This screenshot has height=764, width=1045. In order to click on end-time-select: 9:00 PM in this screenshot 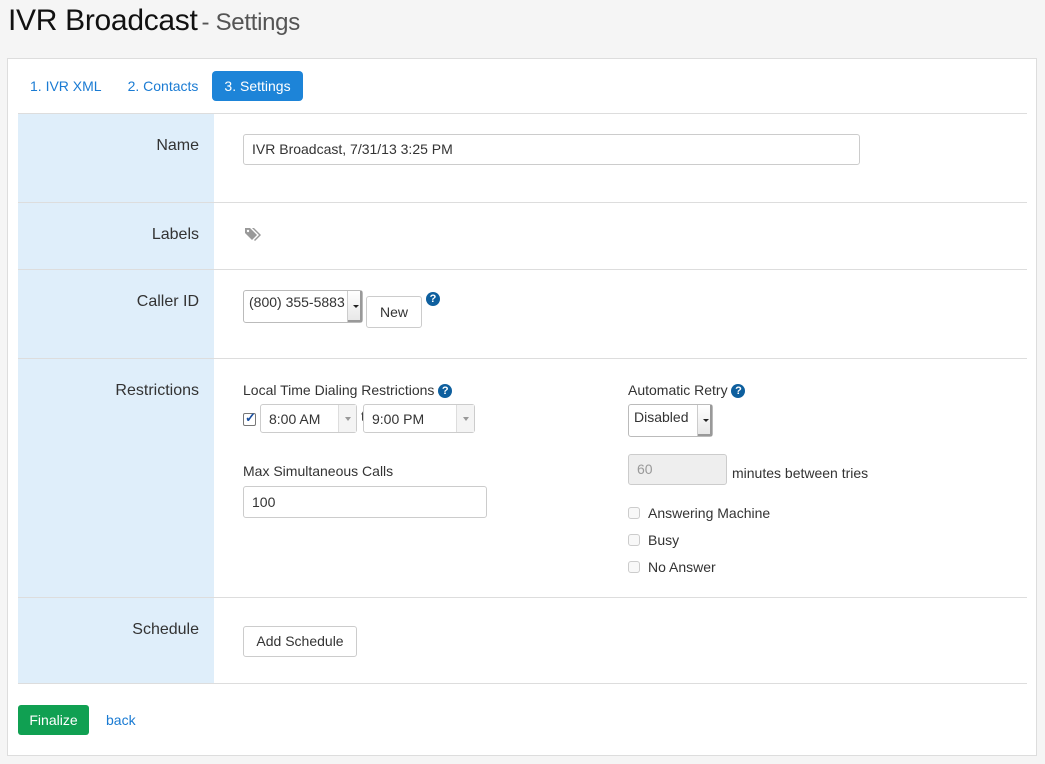, I will do `click(419, 418)`.